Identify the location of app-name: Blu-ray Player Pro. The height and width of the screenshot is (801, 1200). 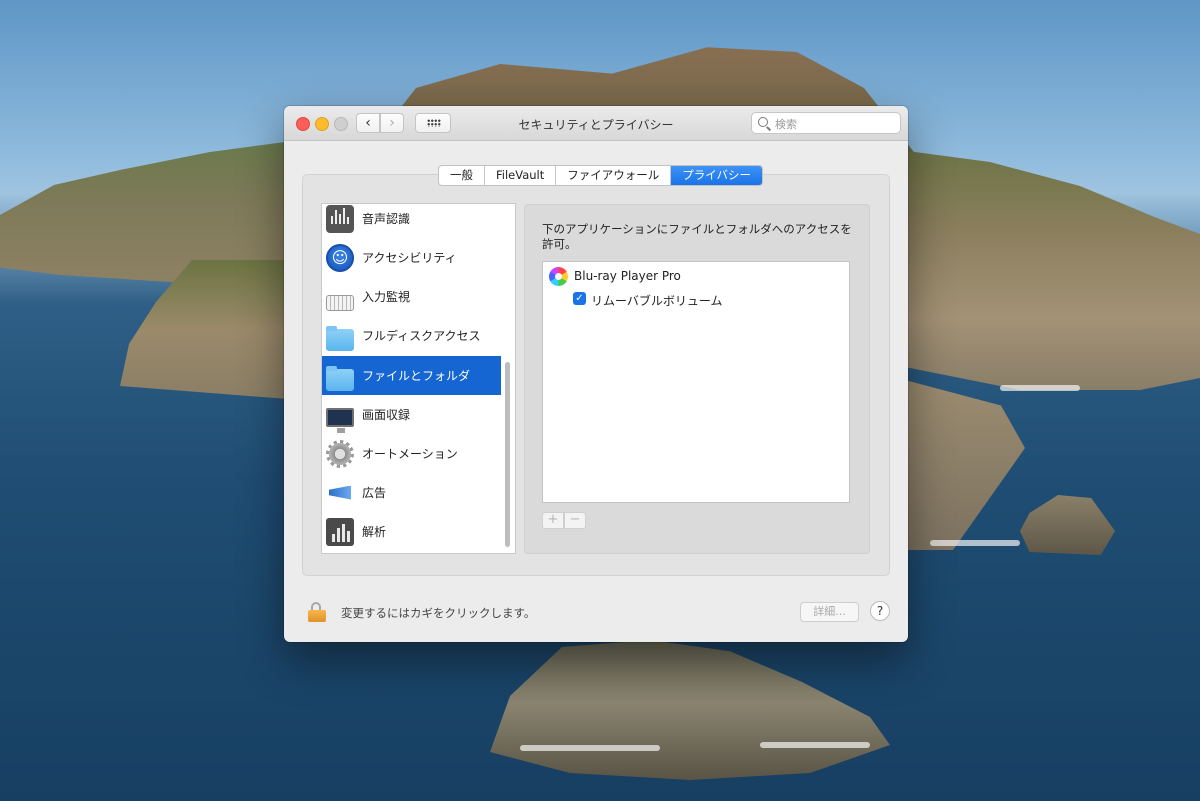
(627, 276).